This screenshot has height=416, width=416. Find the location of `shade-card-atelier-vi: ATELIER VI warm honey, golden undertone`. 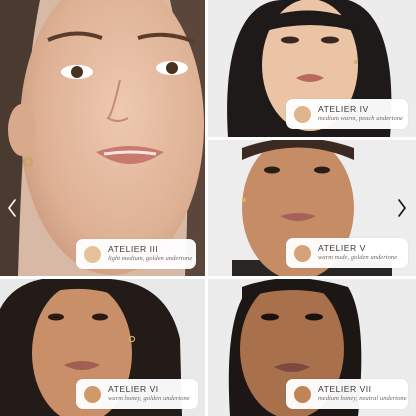

shade-card-atelier-vi: ATELIER VI warm honey, golden undertone is located at coordinates (137, 394).